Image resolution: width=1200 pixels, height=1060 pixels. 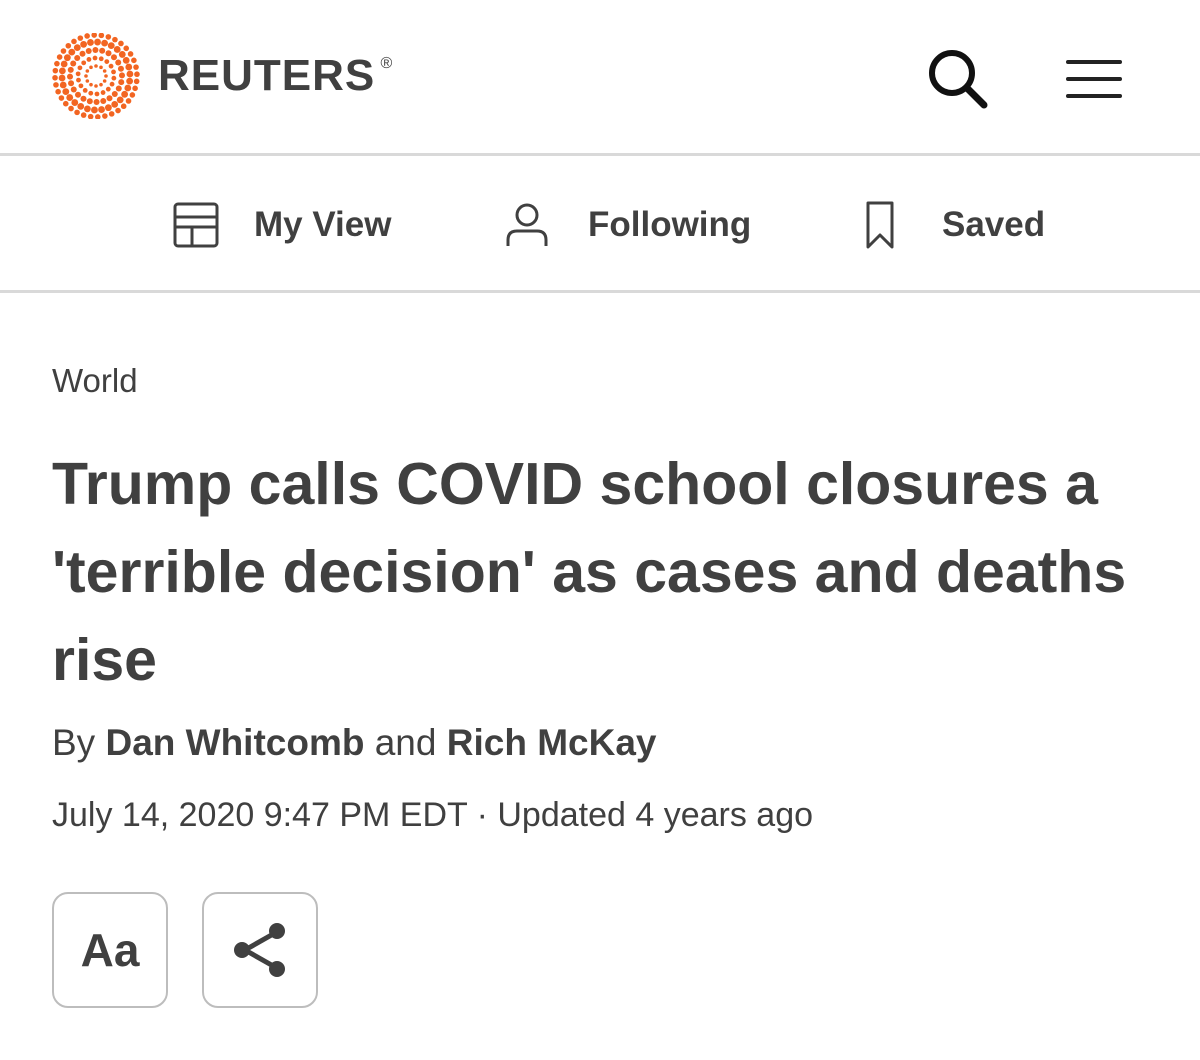 I want to click on search-button, so click(x=958, y=79).